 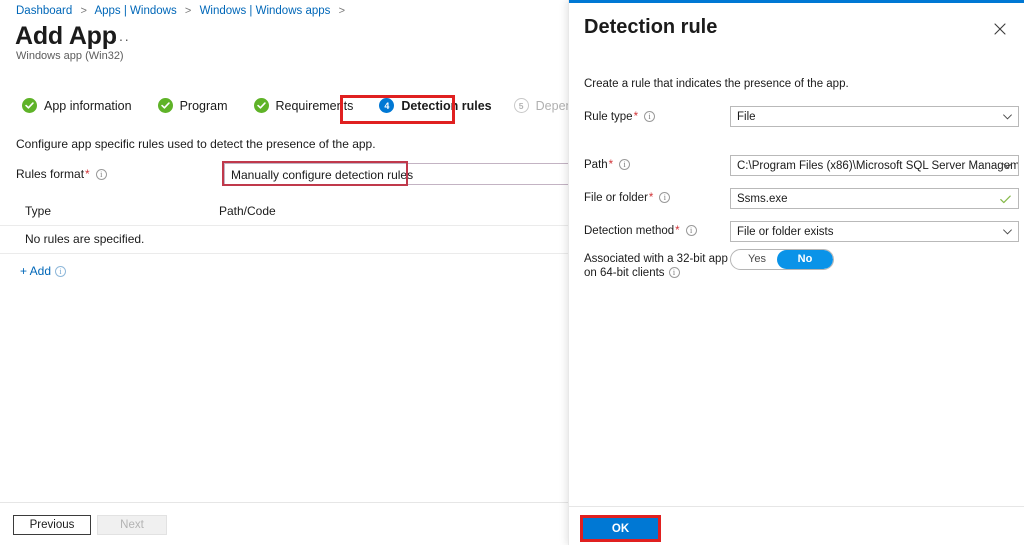 What do you see at coordinates (1000, 29) in the screenshot?
I see `close-icon` at bounding box center [1000, 29].